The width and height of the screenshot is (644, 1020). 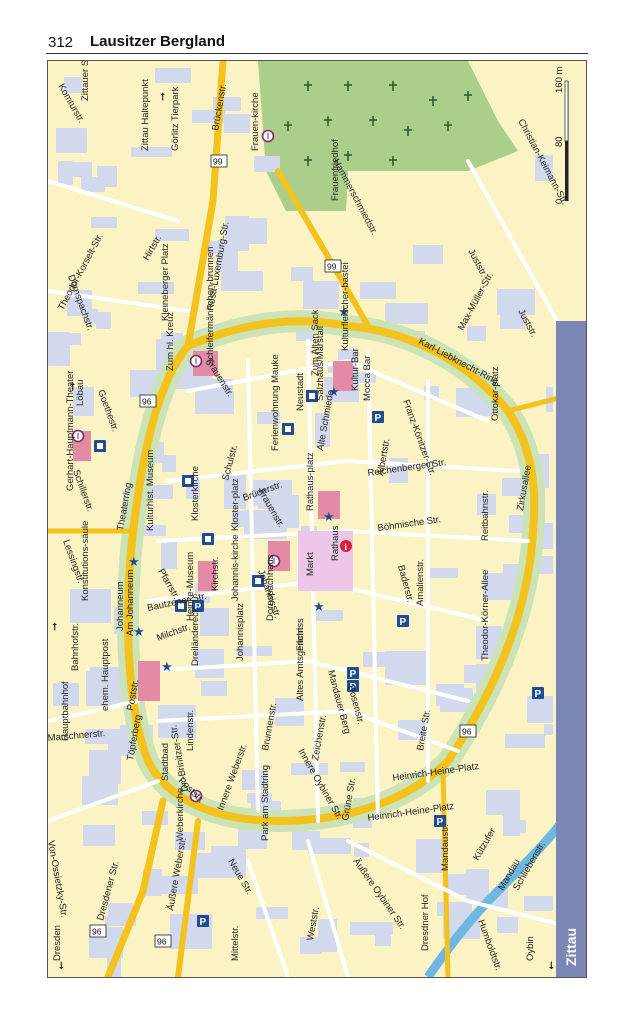 I want to click on scale-tick-2: 160 m, so click(x=559, y=80).